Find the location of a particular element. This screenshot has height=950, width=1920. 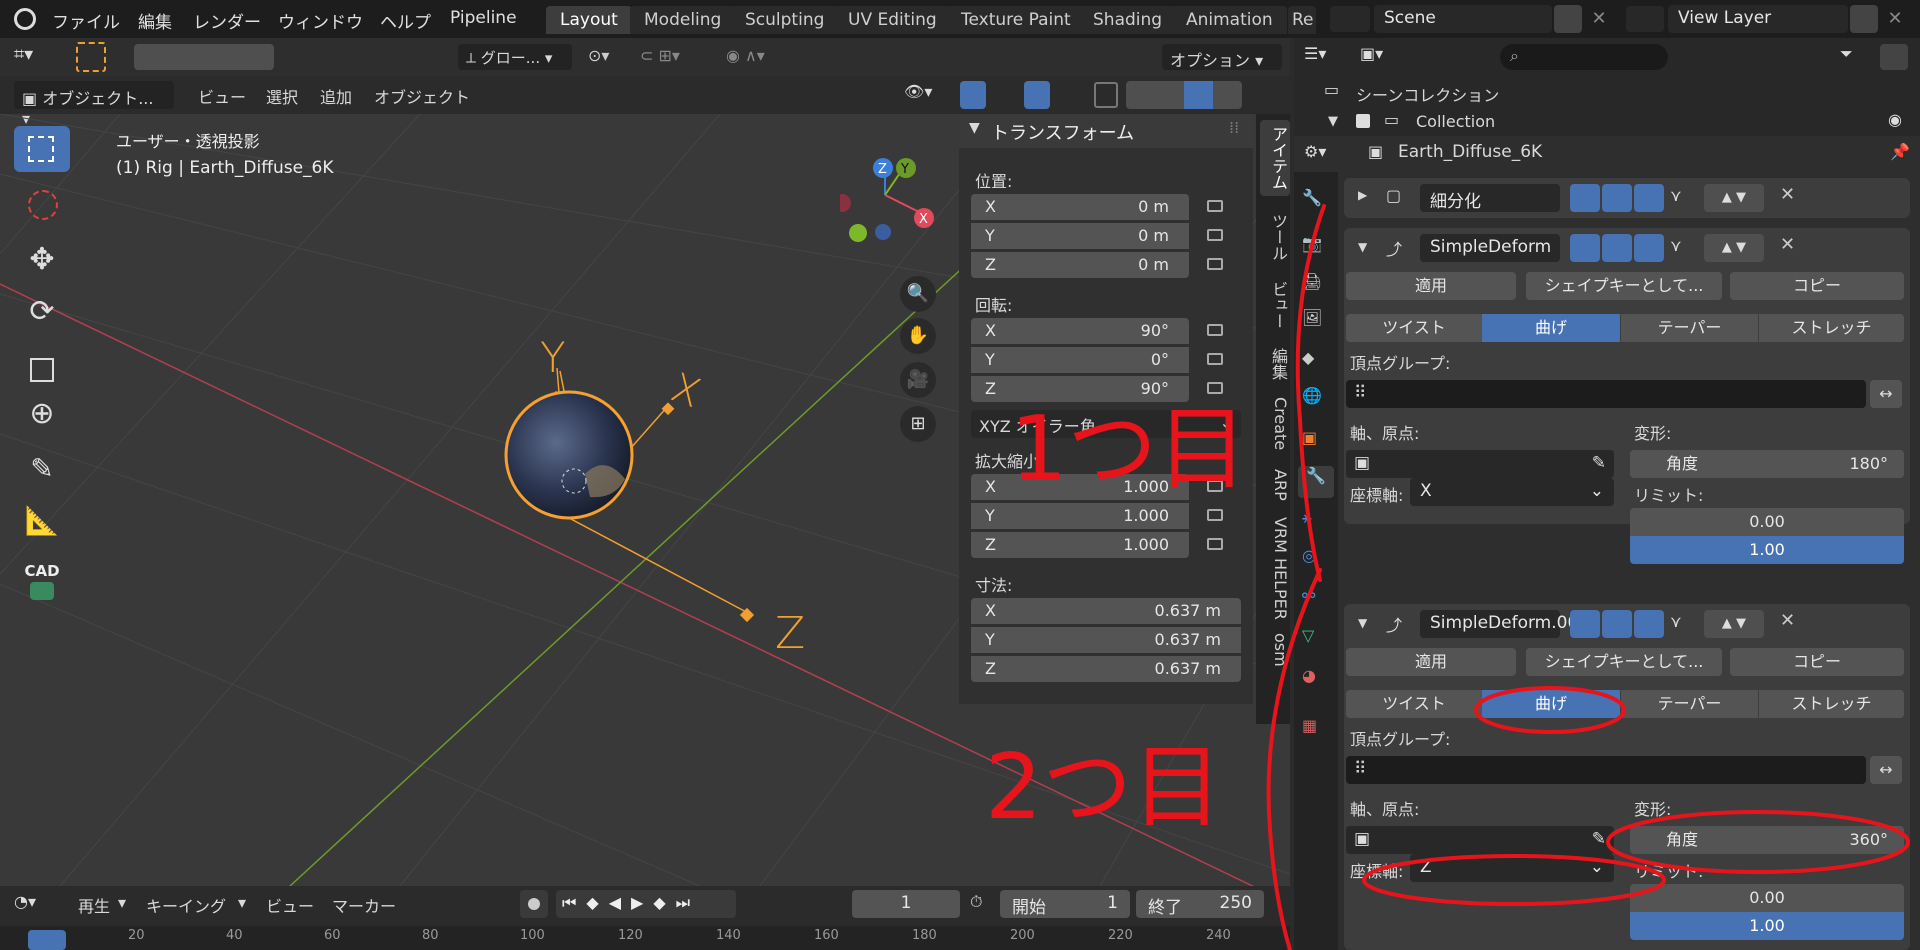

playhead is located at coordinates (47, 940).